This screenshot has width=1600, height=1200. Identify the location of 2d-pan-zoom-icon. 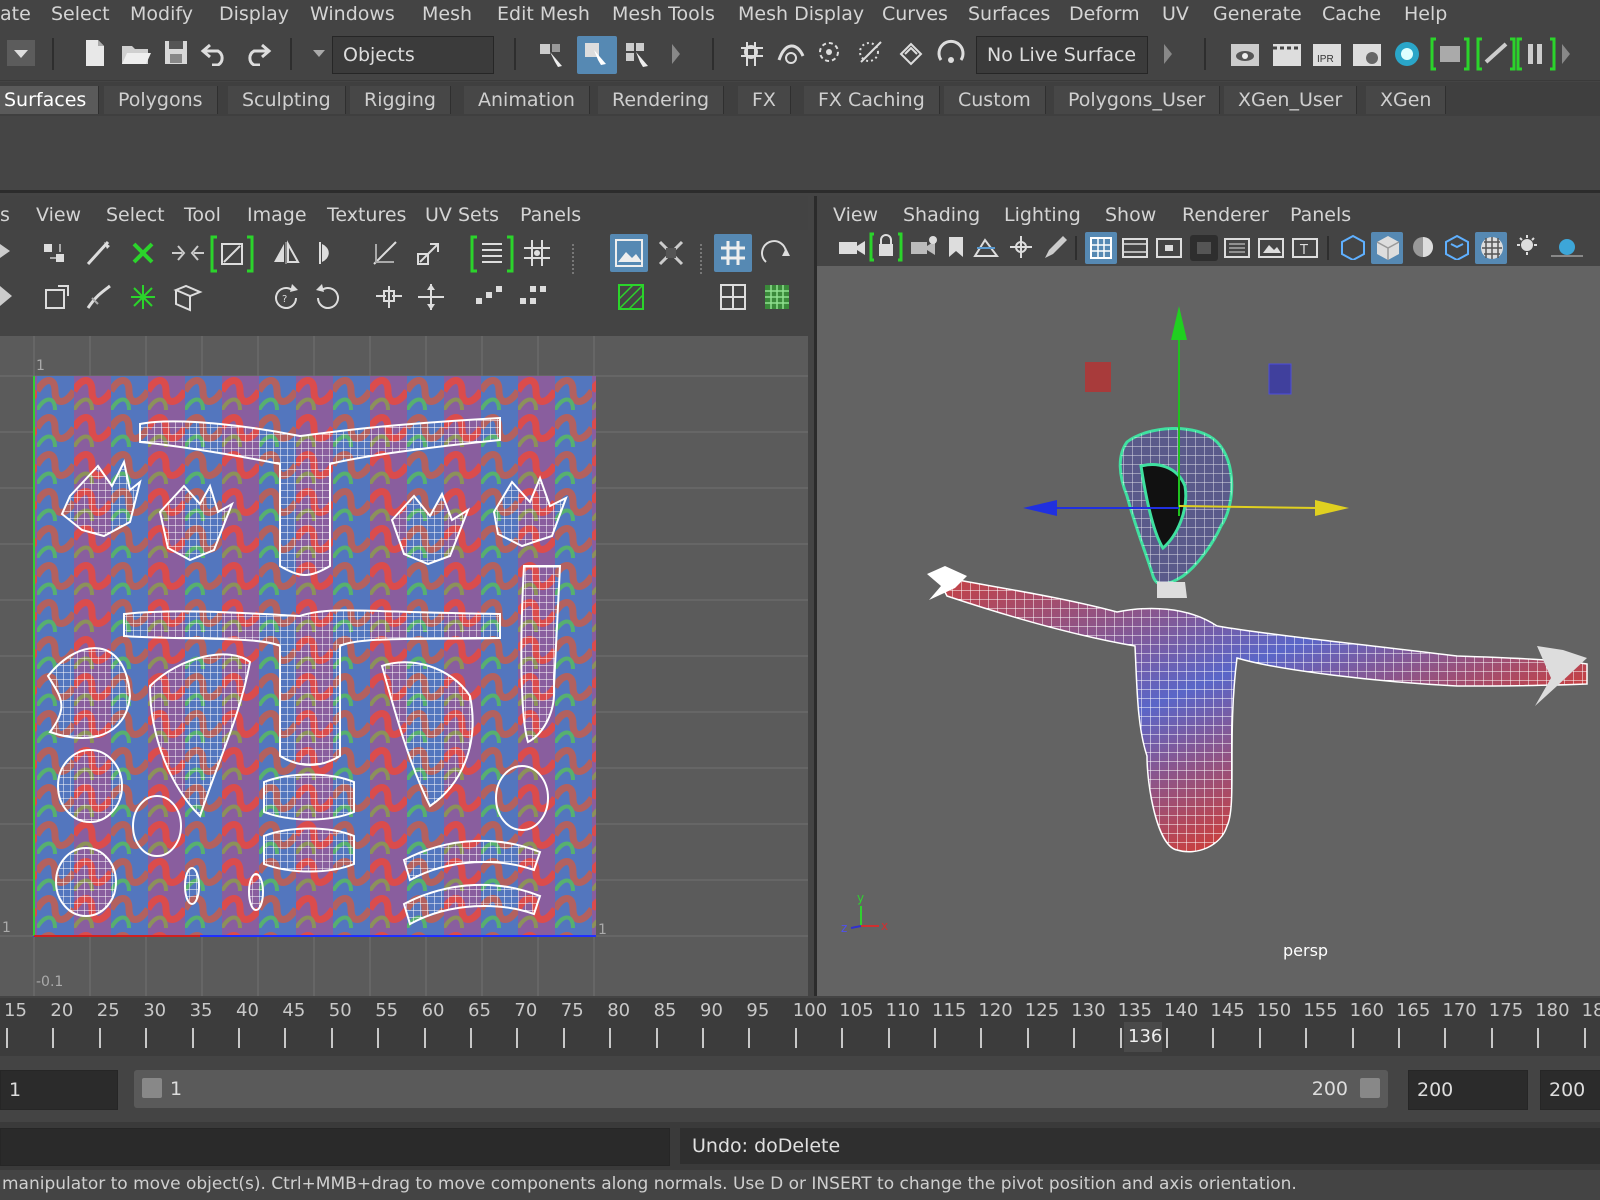
(1022, 247).